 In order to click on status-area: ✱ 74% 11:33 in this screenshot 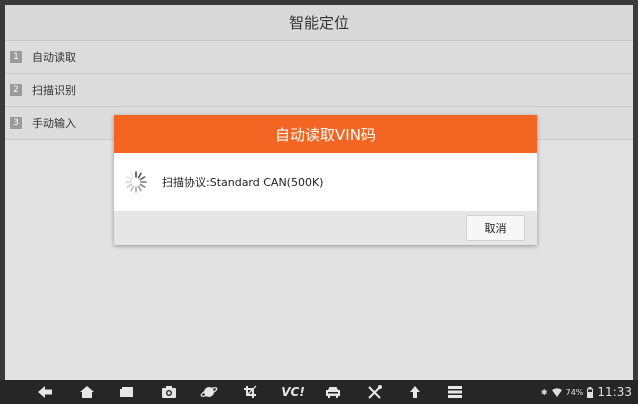, I will do `click(586, 392)`.